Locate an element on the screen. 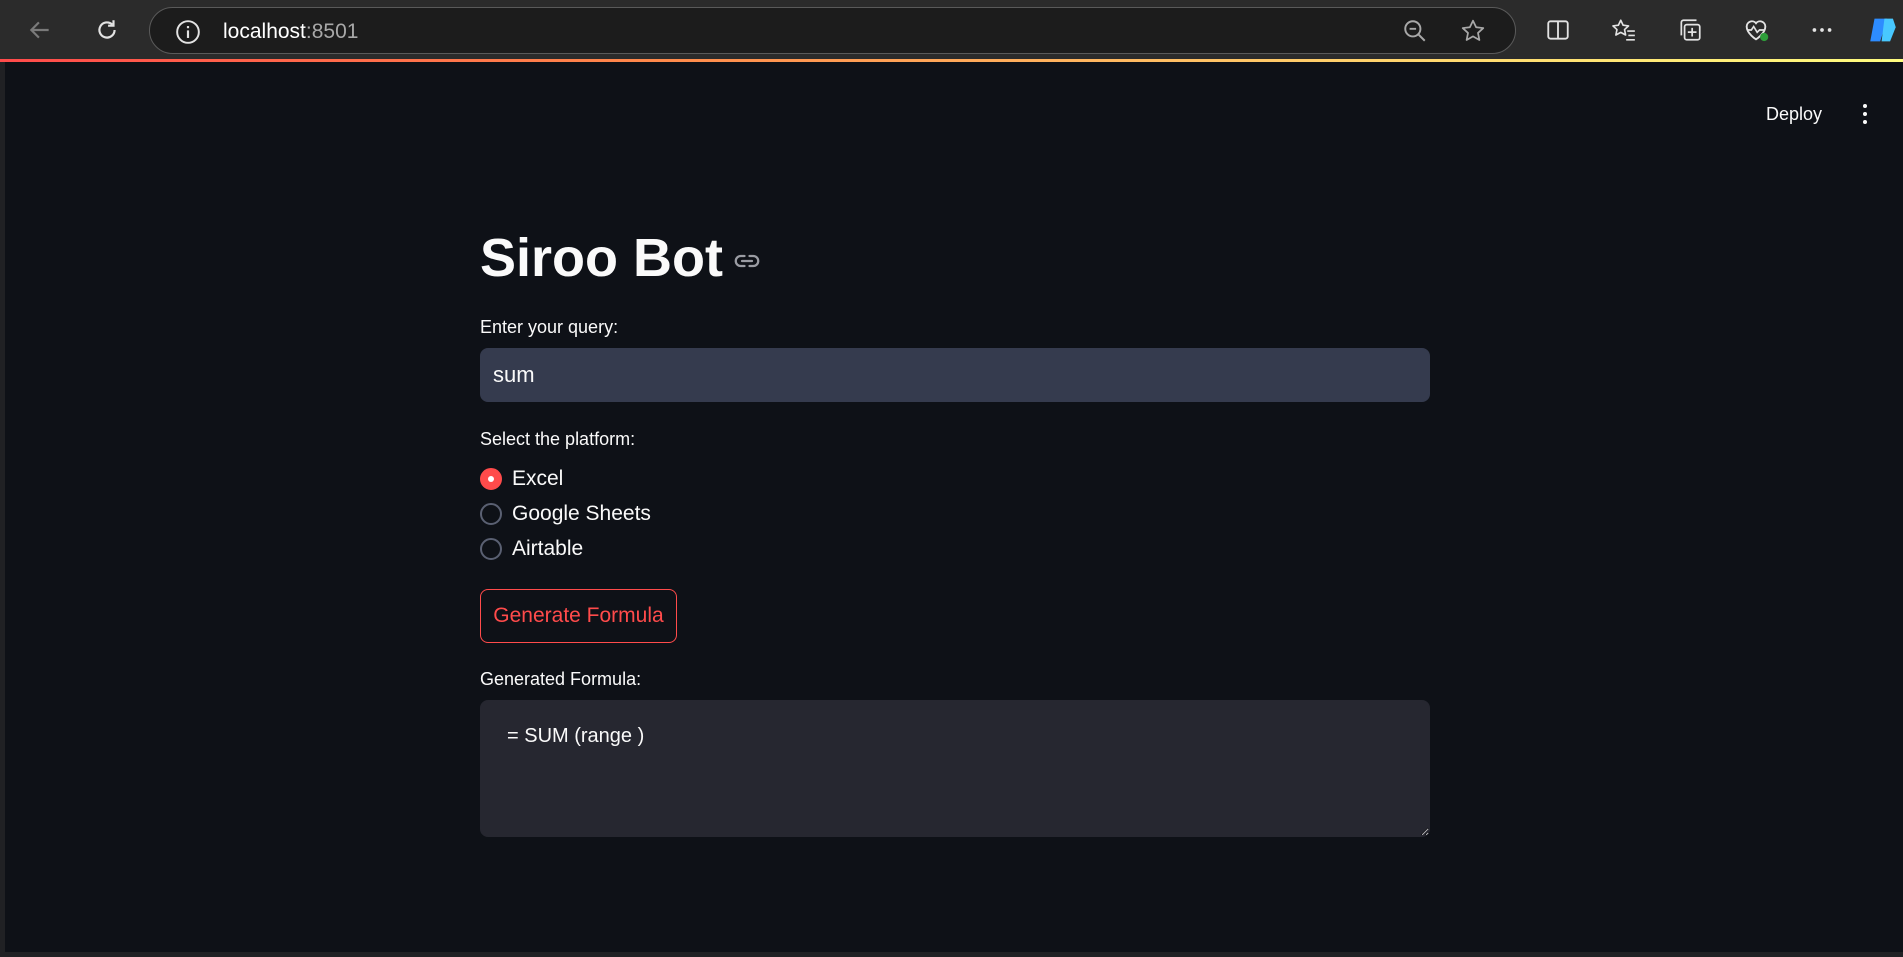  favorites-button is located at coordinates (1624, 30).